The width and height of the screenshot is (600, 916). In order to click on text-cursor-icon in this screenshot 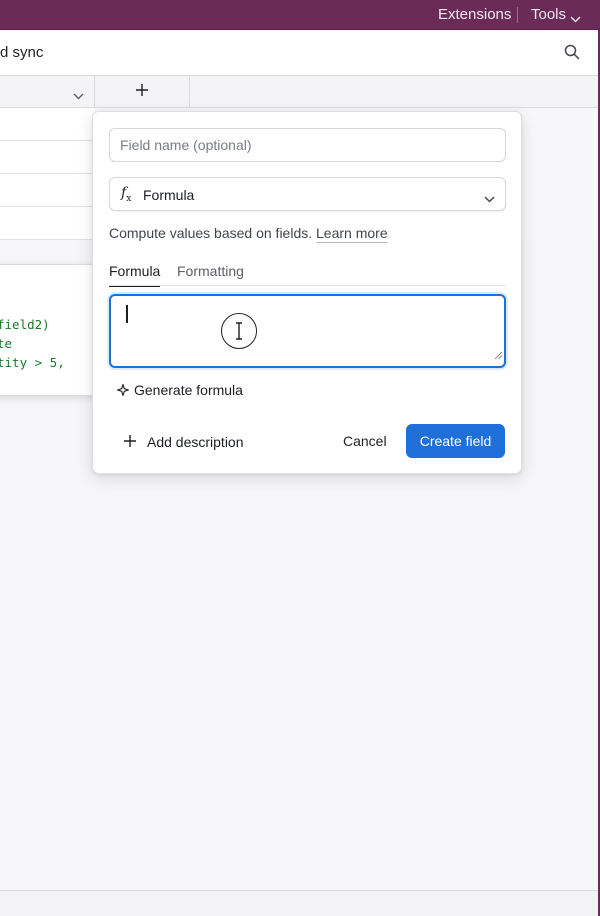, I will do `click(239, 333)`.